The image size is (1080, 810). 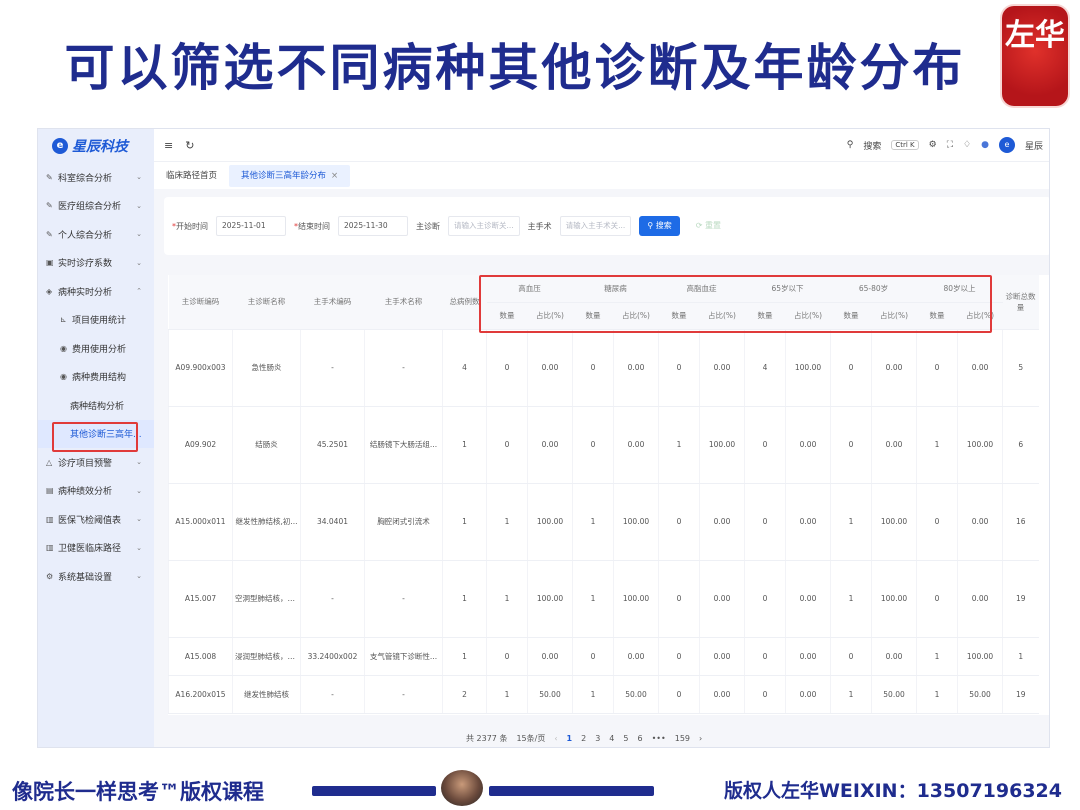 I want to click on sidebar-item-6: ◉ 费用使用分析, so click(x=96, y=348).